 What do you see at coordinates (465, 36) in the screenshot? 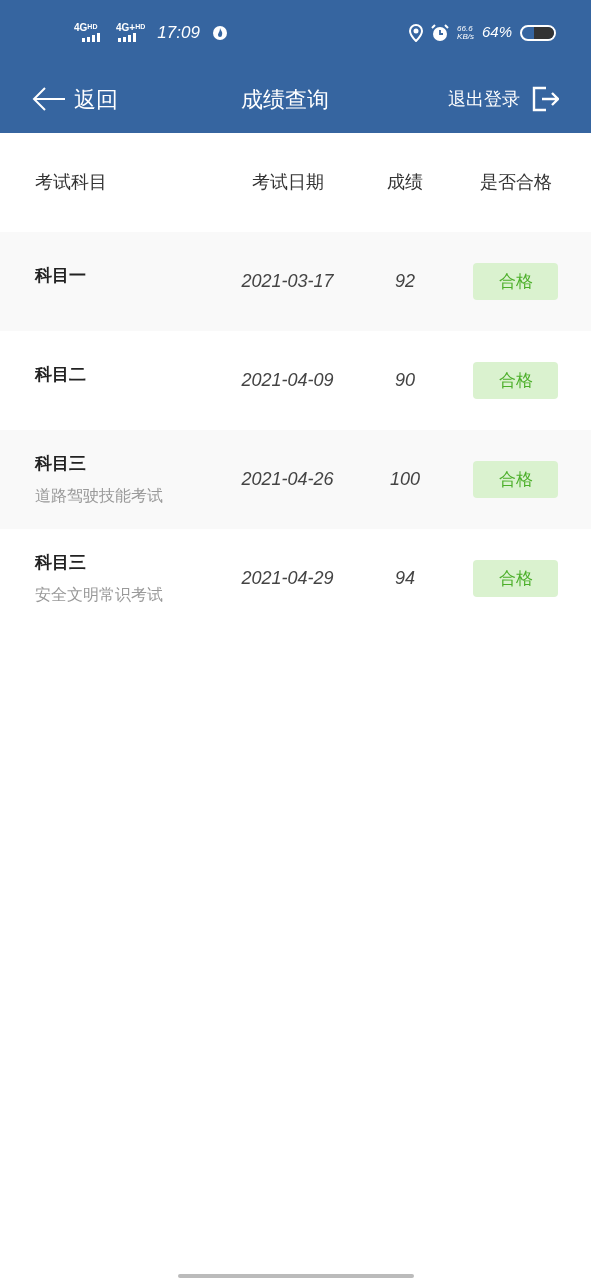
I see `speed-unit: KB/s` at bounding box center [465, 36].